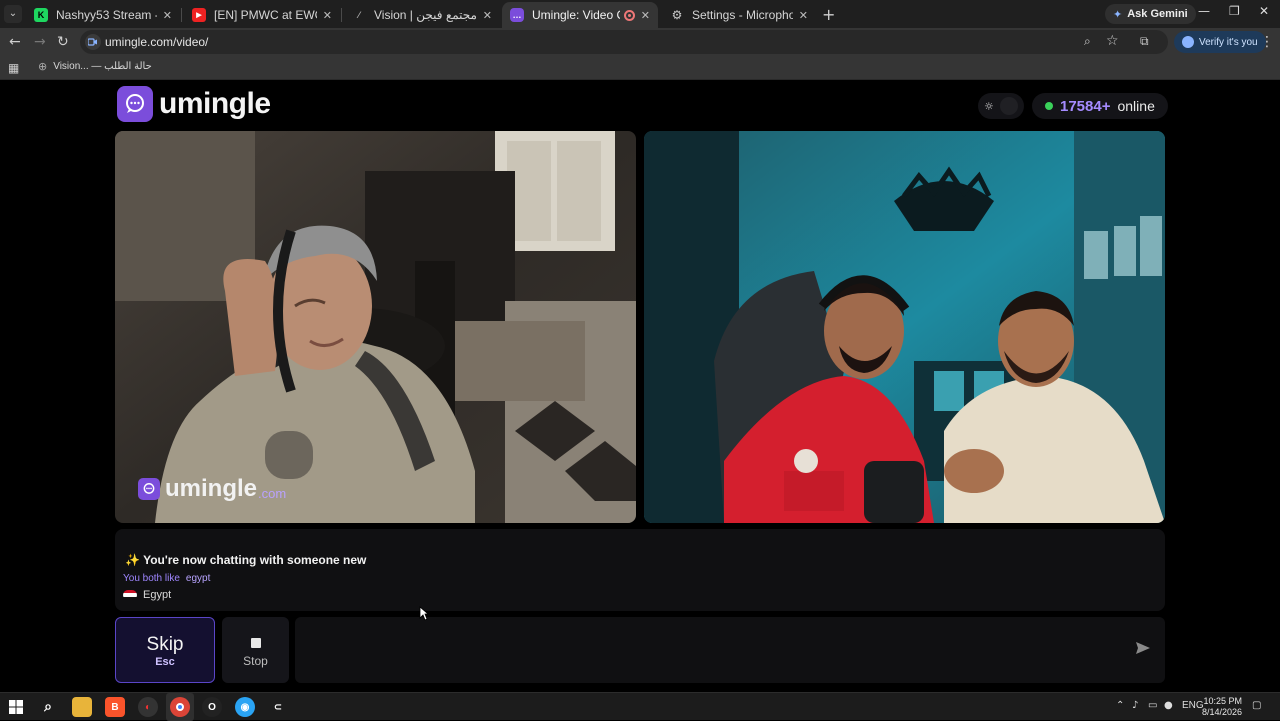 Image resolution: width=1280 pixels, height=721 pixels. Describe the element at coordinates (246, 560) in the screenshot. I see `chat-headline: ✨ You're now chatting with someone new` at that location.